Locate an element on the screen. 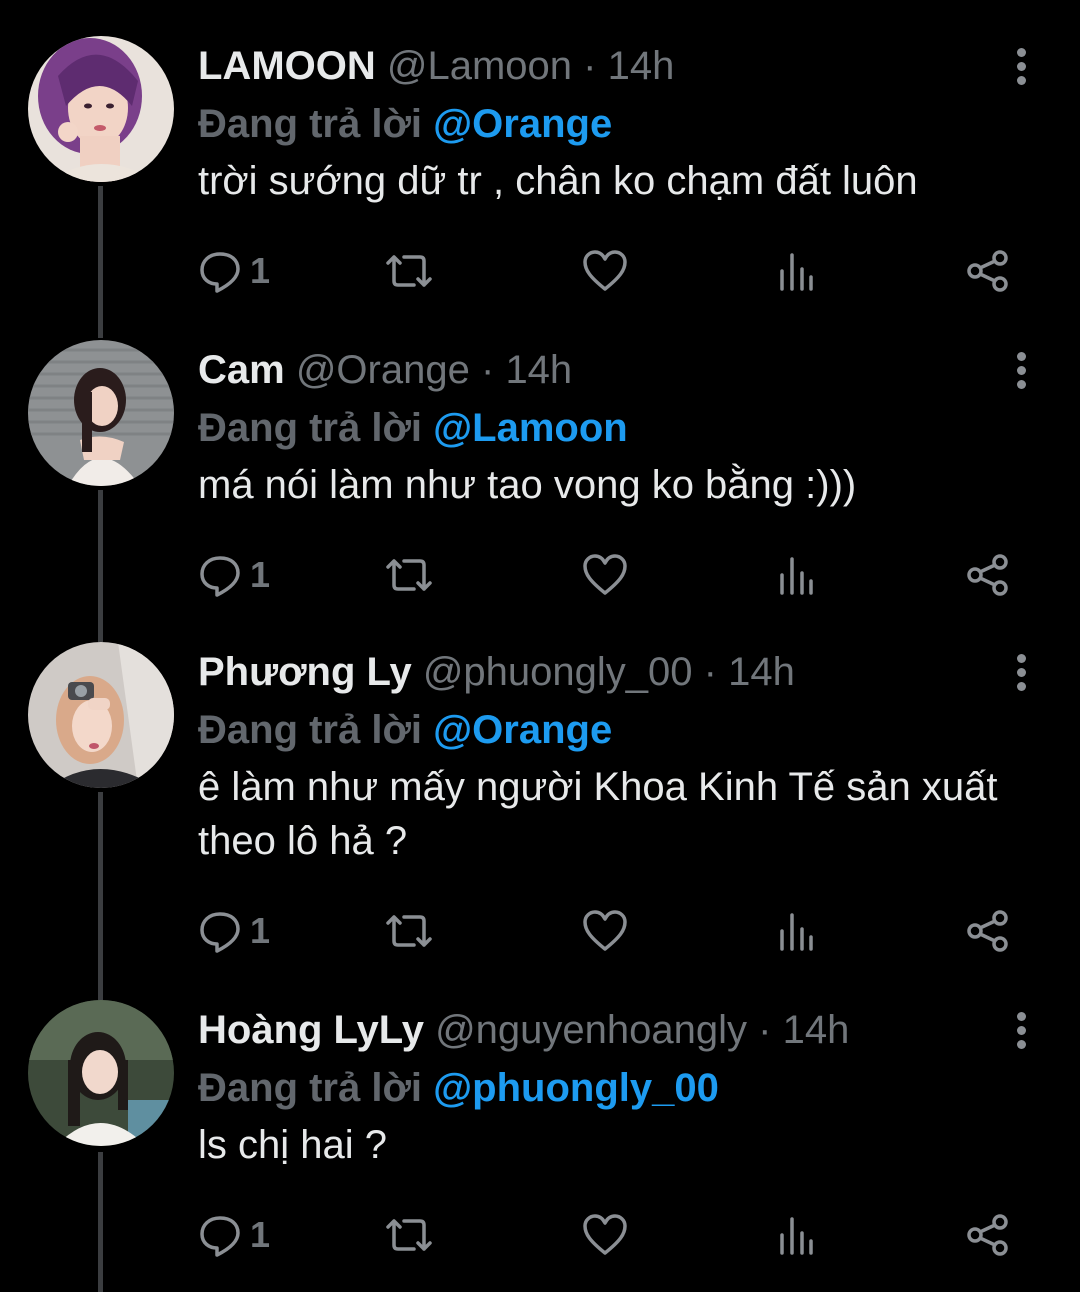 Image resolution: width=1080 pixels, height=1292 pixels. display-name: Hoàng LyLy is located at coordinates (311, 1030).